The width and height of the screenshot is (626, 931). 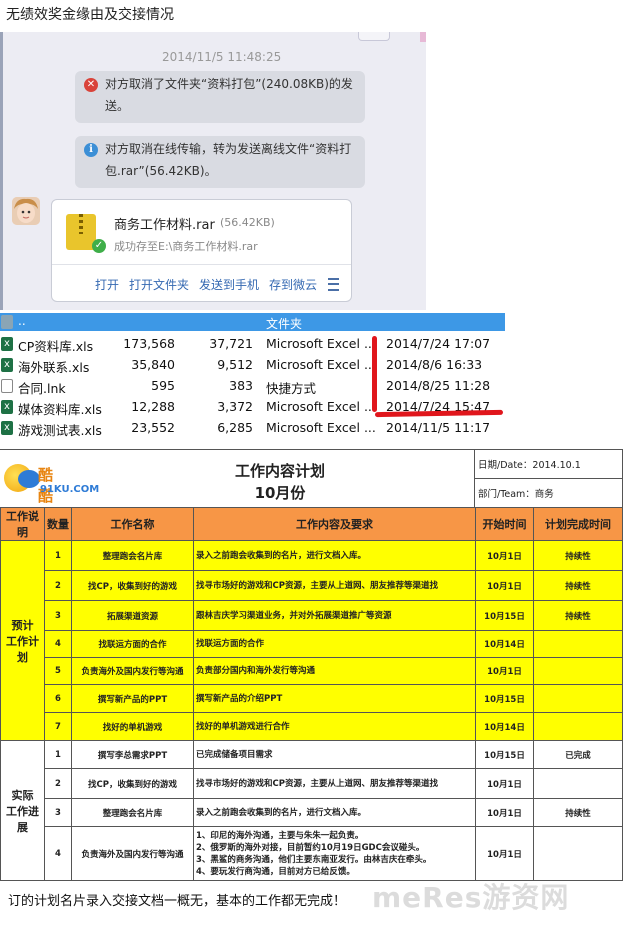 What do you see at coordinates (26, 211) in the screenshot?
I see `avatar` at bounding box center [26, 211].